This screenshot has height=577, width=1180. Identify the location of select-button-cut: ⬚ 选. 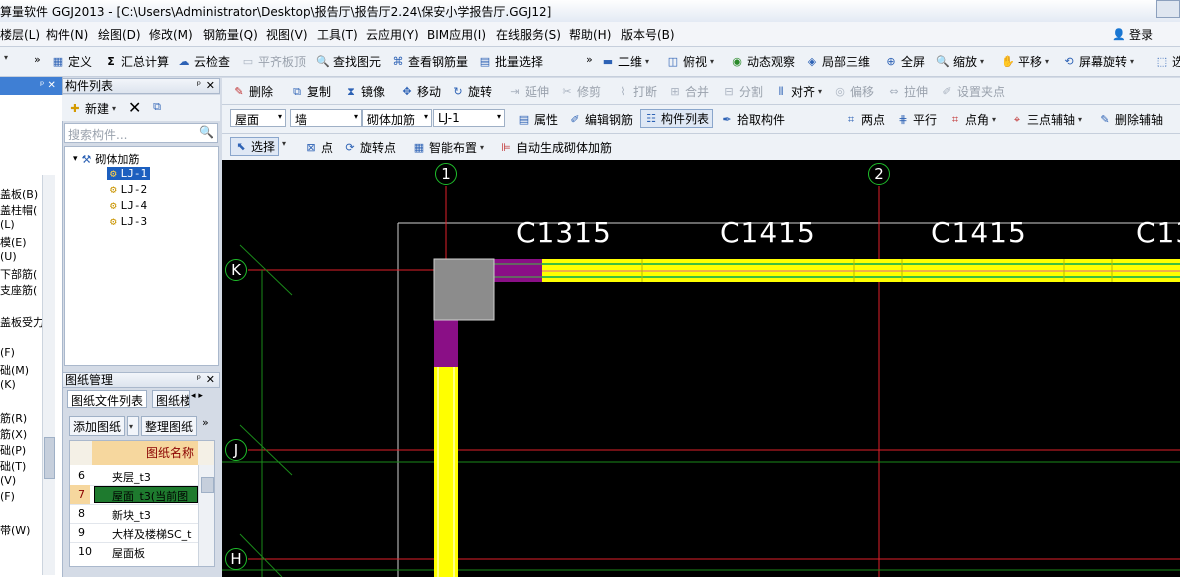
(1167, 61).